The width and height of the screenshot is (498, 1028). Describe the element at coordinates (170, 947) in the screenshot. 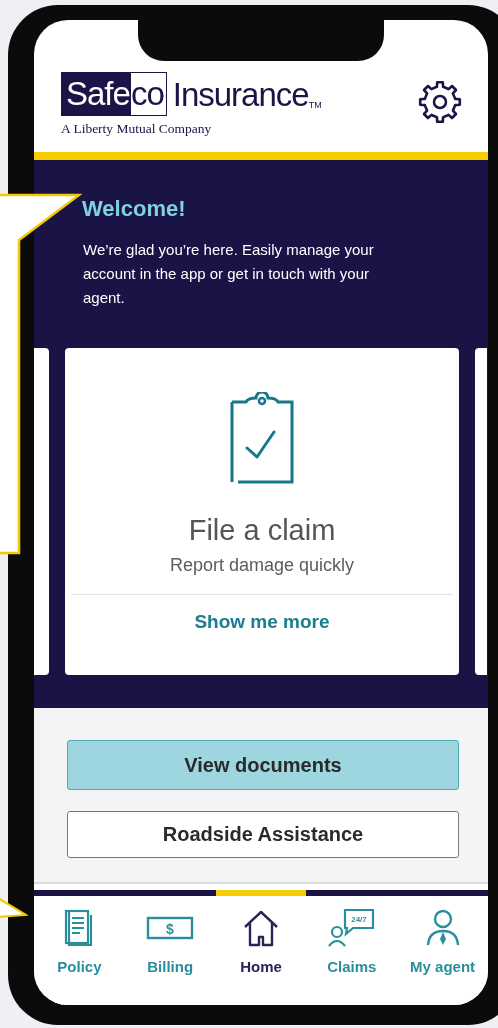

I see `tab-item: $ Billing` at that location.